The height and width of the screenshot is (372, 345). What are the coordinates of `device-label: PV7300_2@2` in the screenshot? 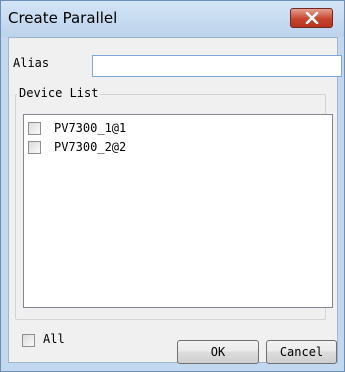 It's located at (90, 147).